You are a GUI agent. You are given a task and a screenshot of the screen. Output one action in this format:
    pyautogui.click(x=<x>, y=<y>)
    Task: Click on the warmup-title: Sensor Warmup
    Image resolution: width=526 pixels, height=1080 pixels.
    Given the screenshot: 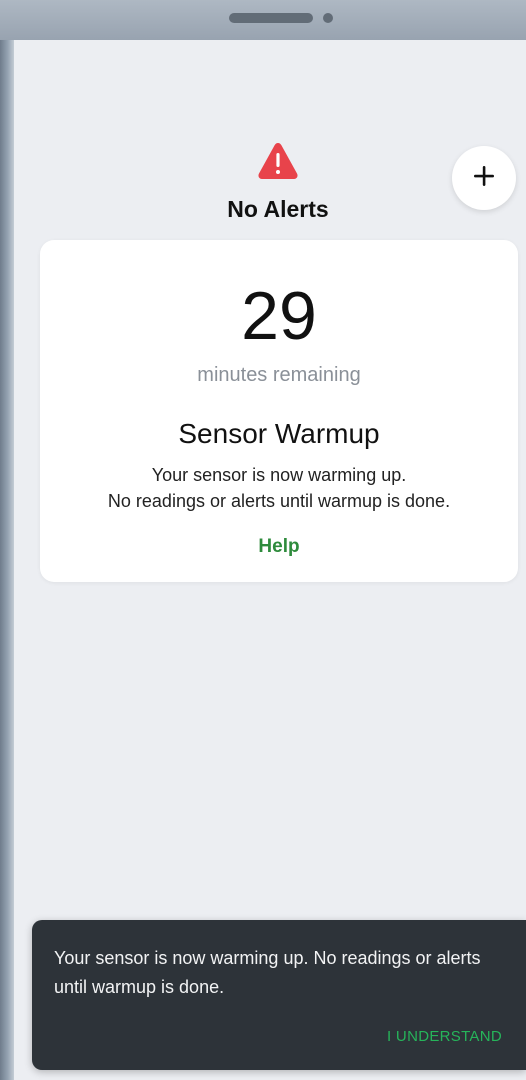 What is the action you would take?
    pyautogui.click(x=279, y=433)
    